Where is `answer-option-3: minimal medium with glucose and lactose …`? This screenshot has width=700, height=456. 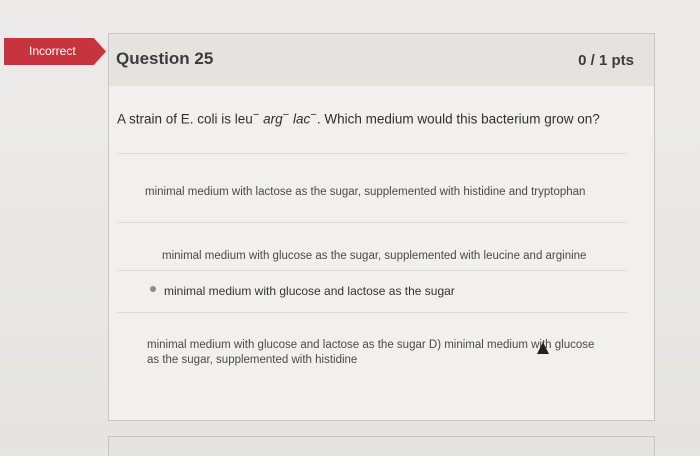
answer-option-3: minimal medium with glucose and lactose … is located at coordinates (309, 291).